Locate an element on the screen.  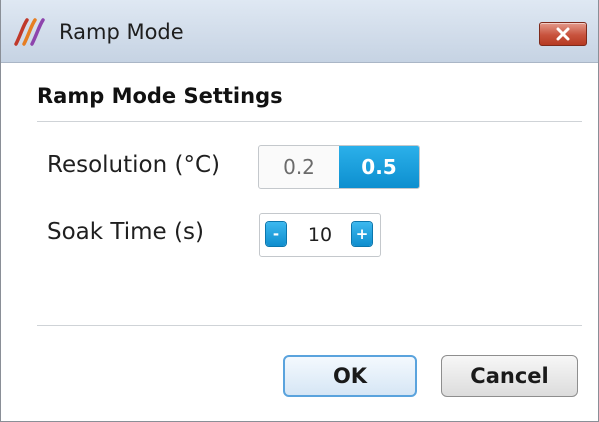
close-icon is located at coordinates (563, 34).